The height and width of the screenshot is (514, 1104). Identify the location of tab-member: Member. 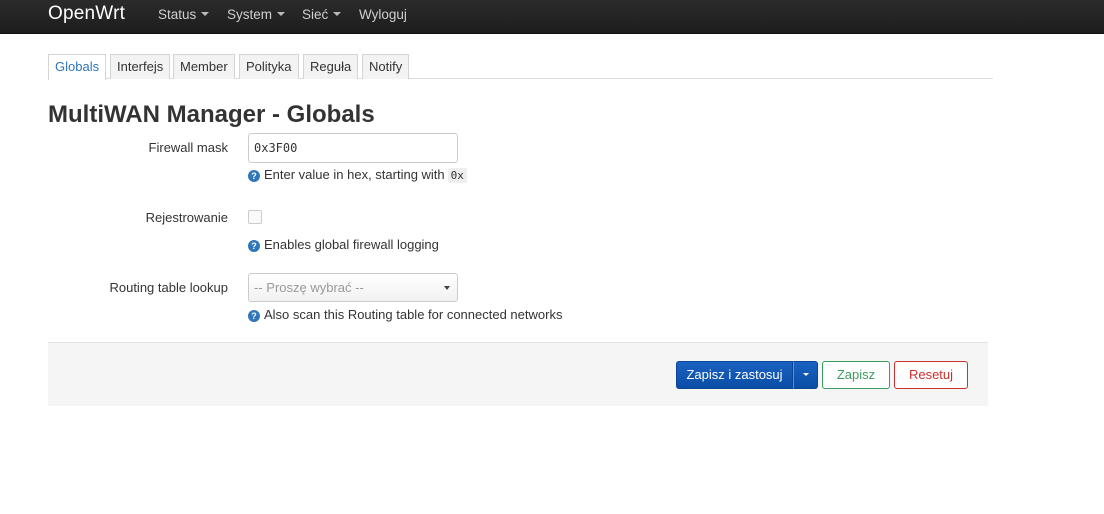
(204, 66).